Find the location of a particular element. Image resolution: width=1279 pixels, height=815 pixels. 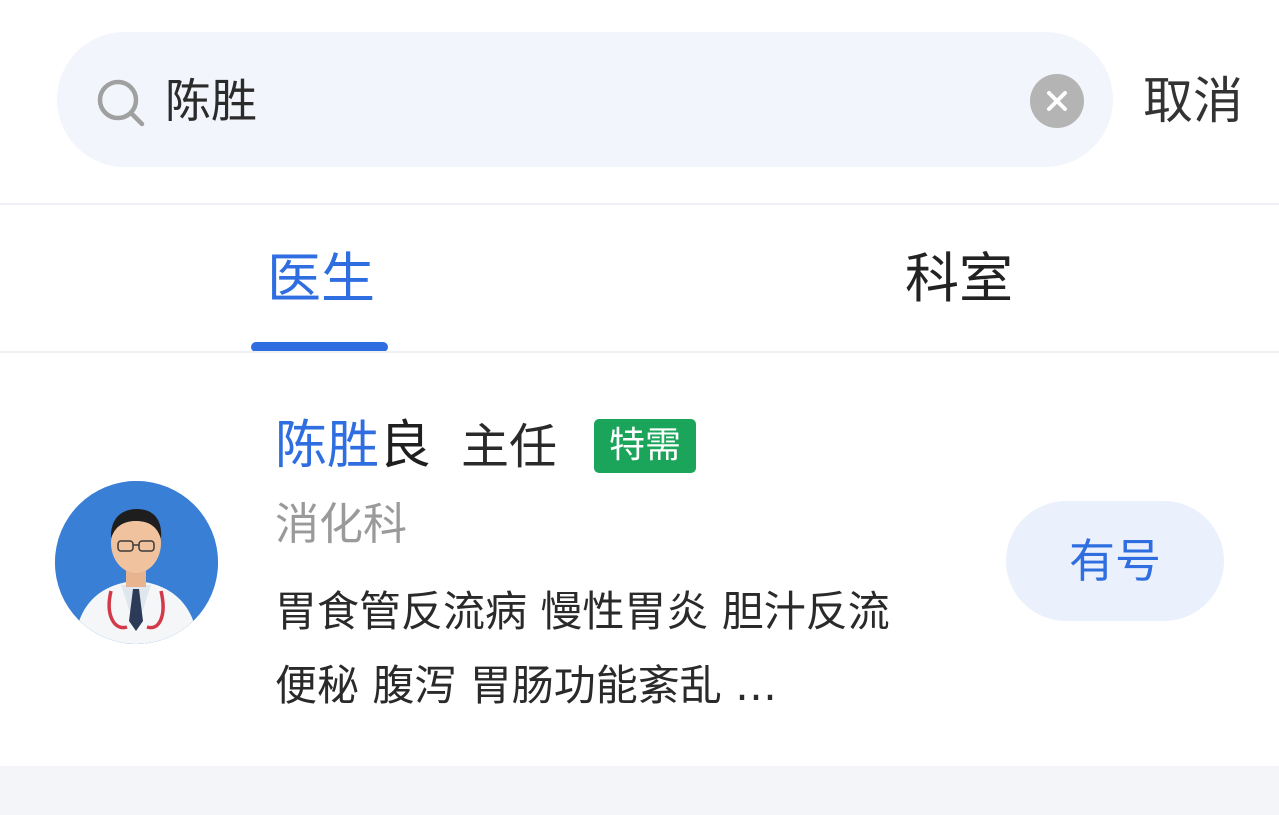

header-divider is located at coordinates (639, 204).